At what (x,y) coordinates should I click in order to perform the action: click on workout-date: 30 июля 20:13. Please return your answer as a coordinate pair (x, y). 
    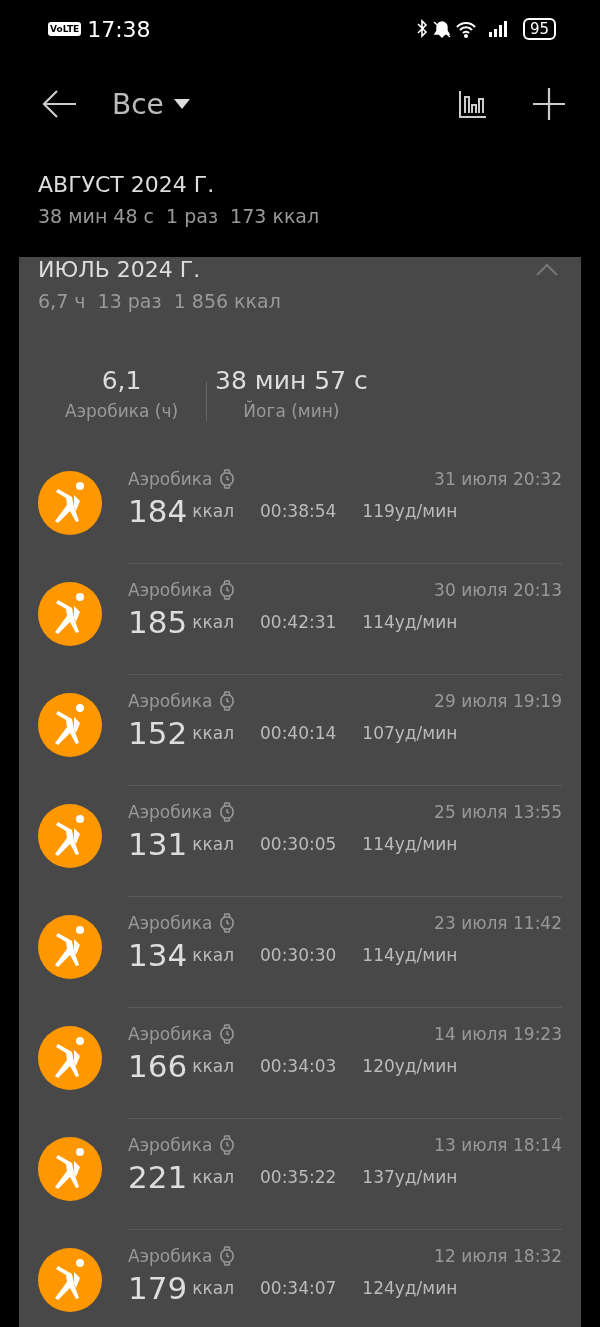
    Looking at the image, I should click on (498, 590).